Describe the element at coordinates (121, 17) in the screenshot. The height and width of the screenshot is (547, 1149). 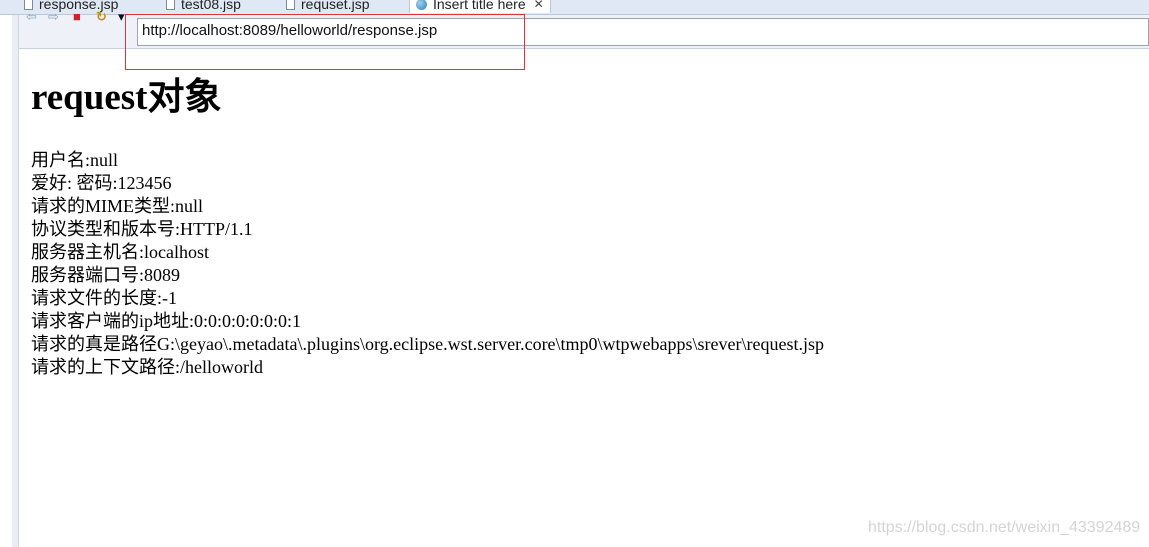
I see `dropdown-arrow-icon: ▾` at that location.